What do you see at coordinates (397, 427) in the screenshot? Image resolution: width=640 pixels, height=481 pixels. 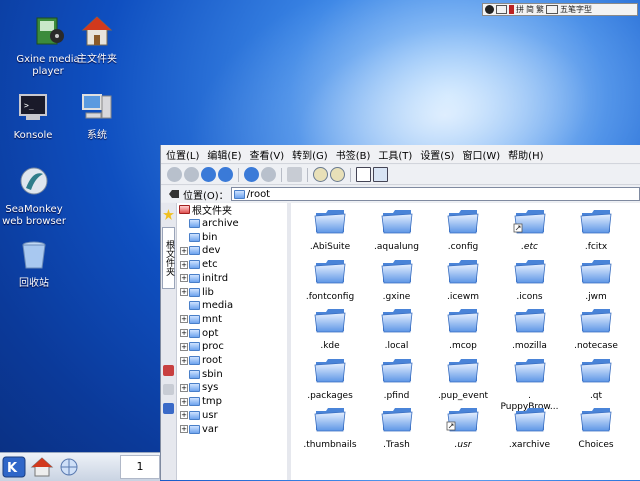 I see `file-item: .Trash` at bounding box center [397, 427].